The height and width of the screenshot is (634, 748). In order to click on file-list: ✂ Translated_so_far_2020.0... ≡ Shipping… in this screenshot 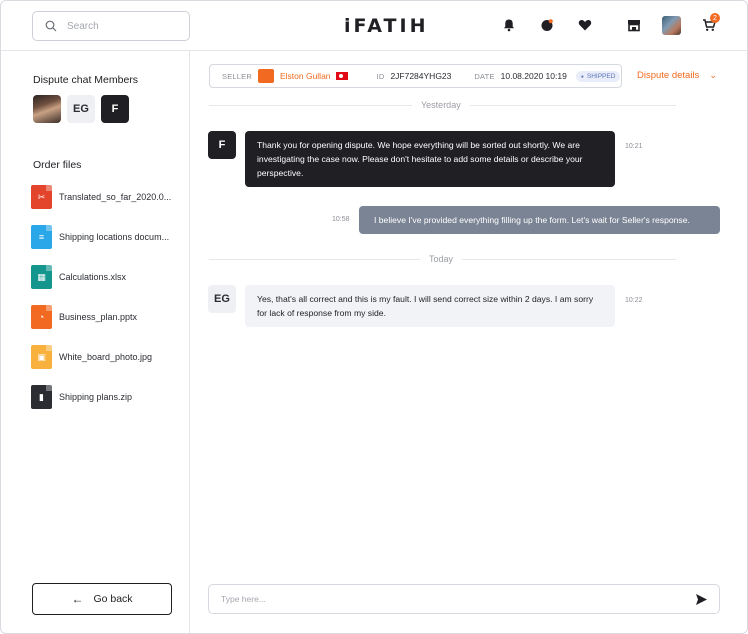, I will do `click(101, 297)`.